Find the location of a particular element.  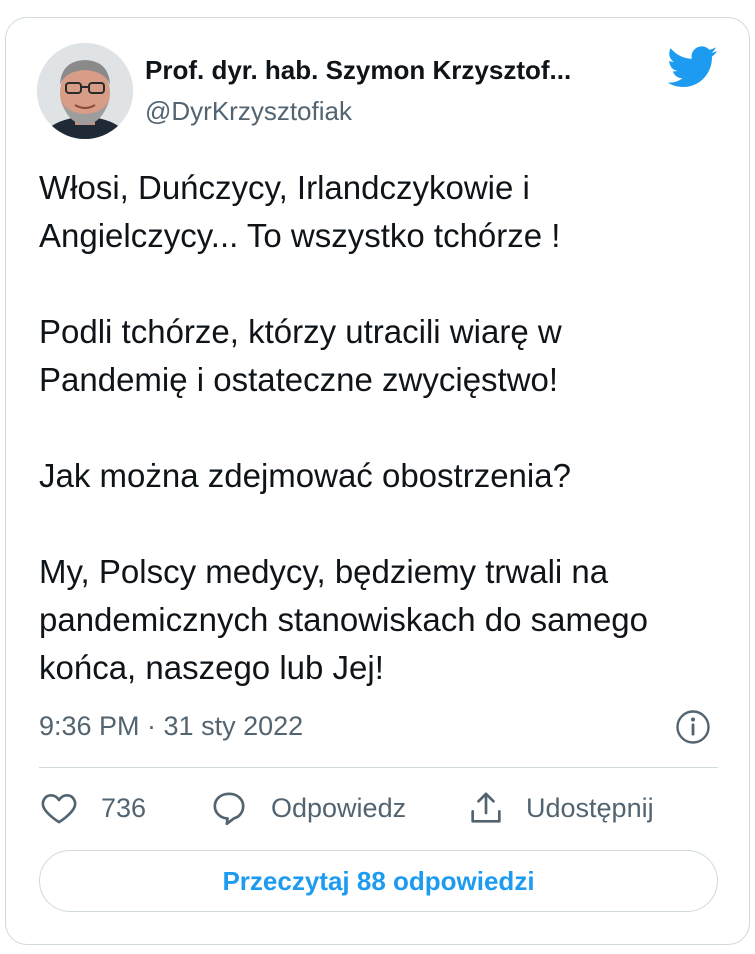

read-replies-label: Przeczytaj 88 odpowiedzi is located at coordinates (378, 880).